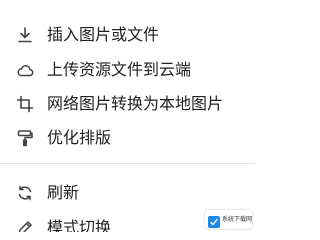 This screenshot has height=240, width=320. I want to click on menu-item-label: 刷新, so click(63, 192).